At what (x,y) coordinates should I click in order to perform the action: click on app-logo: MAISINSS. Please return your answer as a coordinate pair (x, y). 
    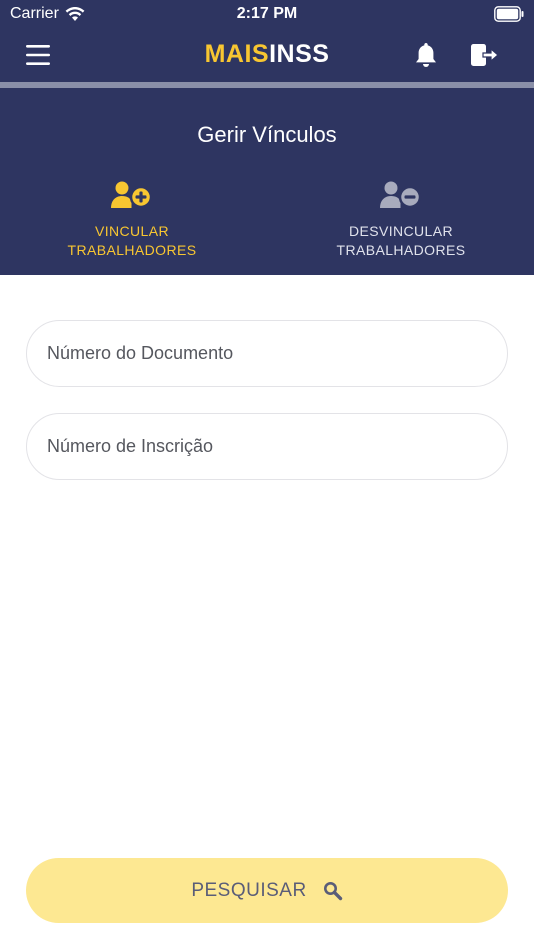
    Looking at the image, I should click on (267, 54).